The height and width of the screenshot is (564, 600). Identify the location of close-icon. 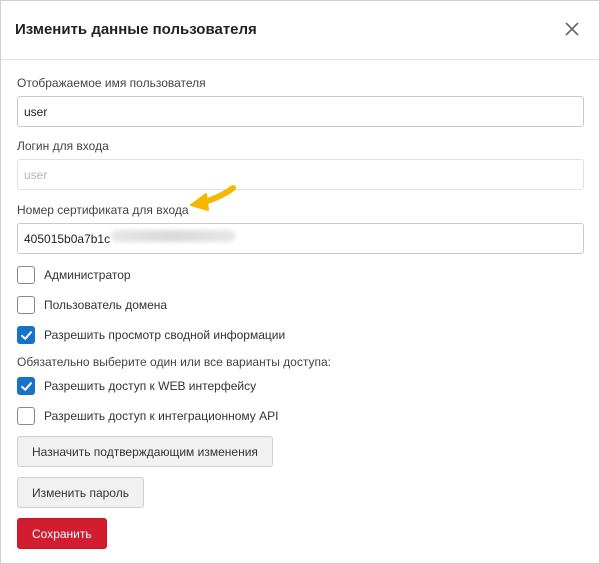
(572, 29).